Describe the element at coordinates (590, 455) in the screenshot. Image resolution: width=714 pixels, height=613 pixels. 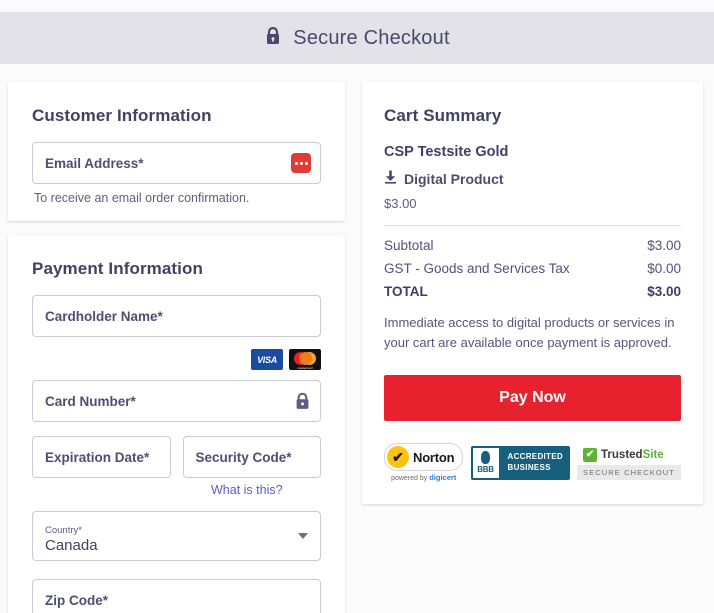
I see `trusted-check-icon: ✔` at that location.